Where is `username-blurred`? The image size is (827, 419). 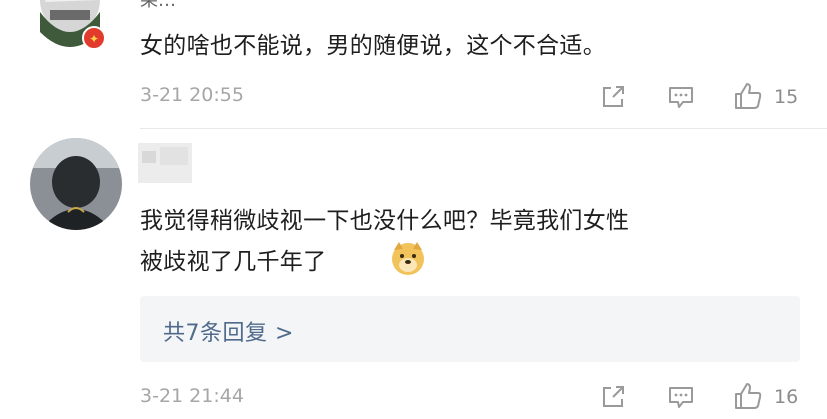 username-blurred is located at coordinates (165, 163).